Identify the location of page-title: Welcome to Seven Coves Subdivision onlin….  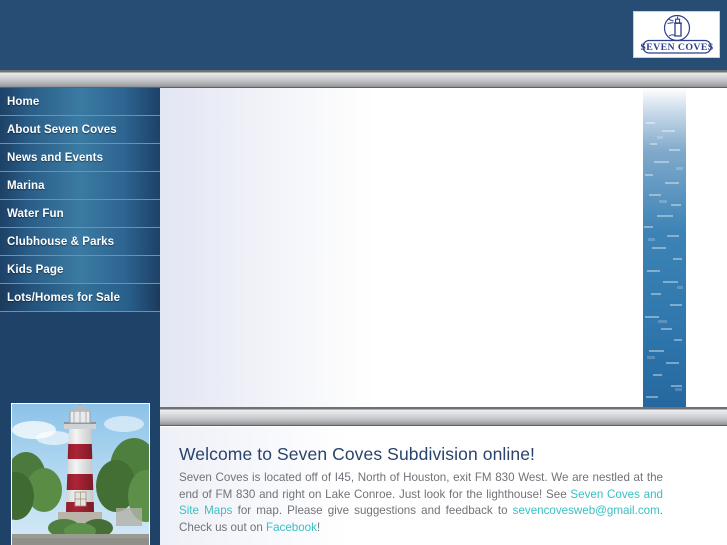
(357, 454).